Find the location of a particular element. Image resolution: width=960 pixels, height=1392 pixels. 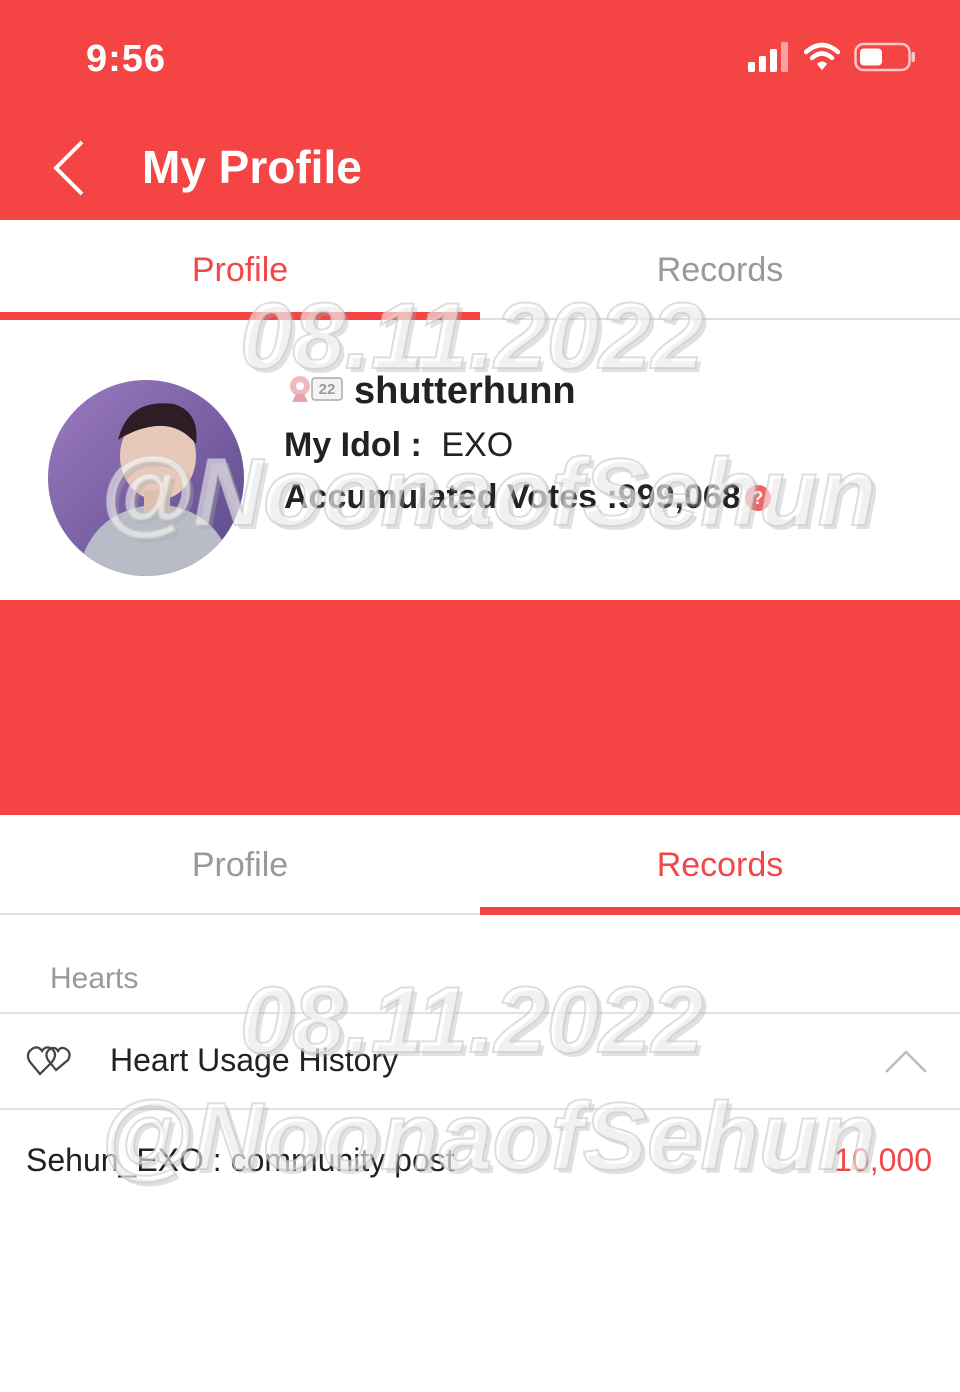

idol-value: EXO is located at coordinates (477, 445).